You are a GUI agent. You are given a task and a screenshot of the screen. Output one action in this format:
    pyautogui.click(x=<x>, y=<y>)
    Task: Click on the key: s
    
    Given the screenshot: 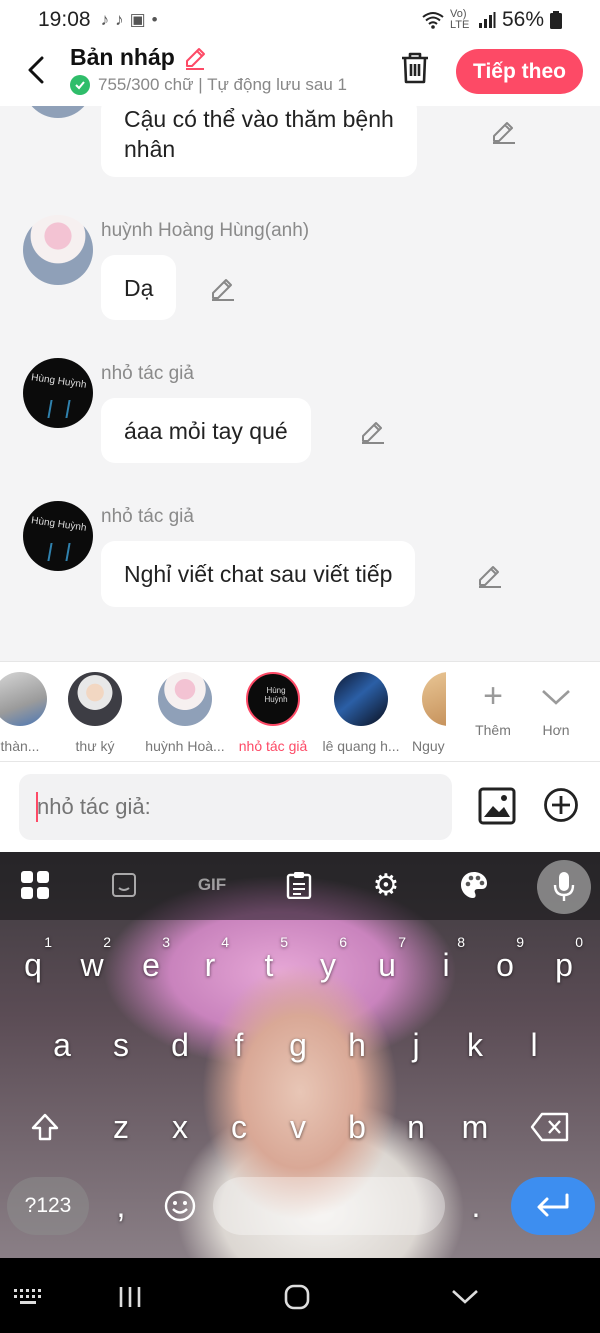 What is the action you would take?
    pyautogui.click(x=121, y=1045)
    